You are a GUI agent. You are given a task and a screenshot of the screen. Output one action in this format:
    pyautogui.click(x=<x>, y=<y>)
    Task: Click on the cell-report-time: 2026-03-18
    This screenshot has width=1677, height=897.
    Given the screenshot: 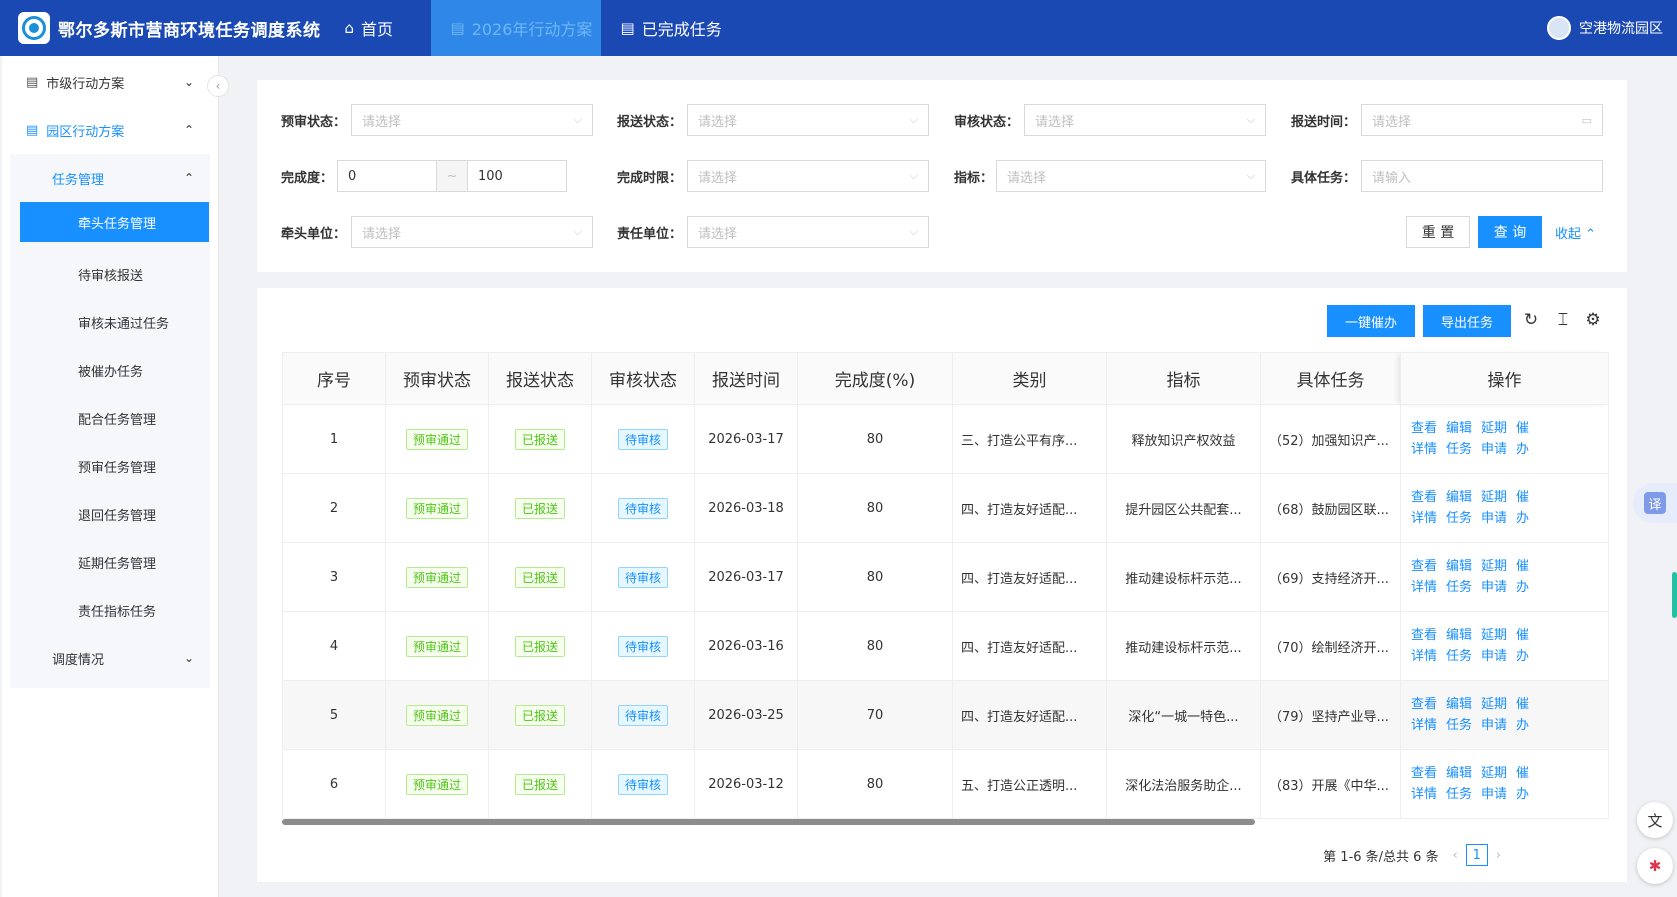 What is the action you would take?
    pyautogui.click(x=746, y=508)
    